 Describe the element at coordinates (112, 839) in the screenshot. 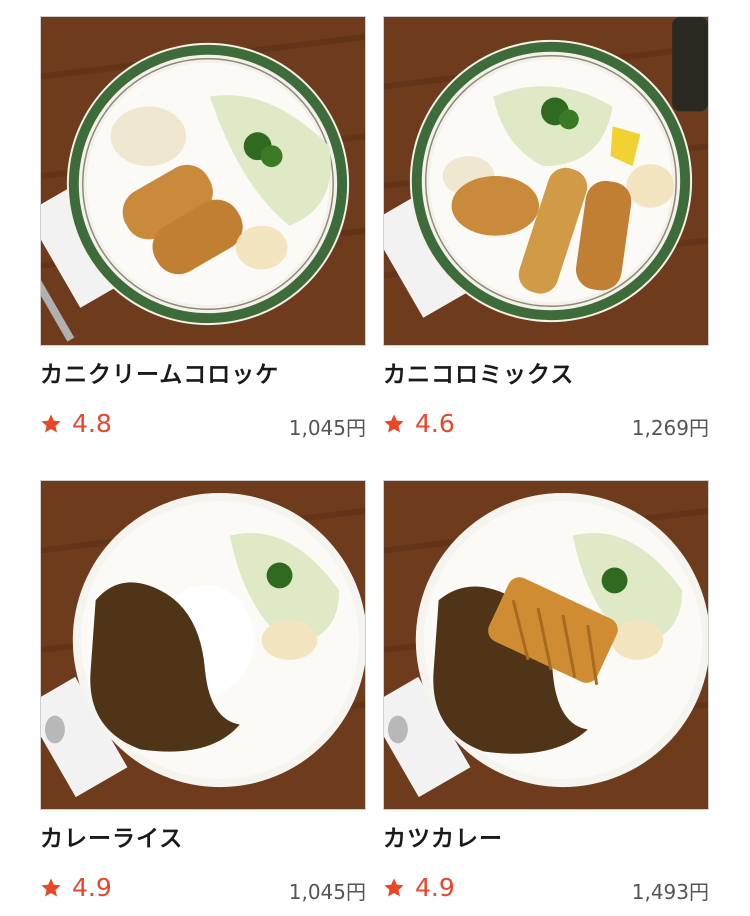

I see `dish-name: カレーライス` at that location.